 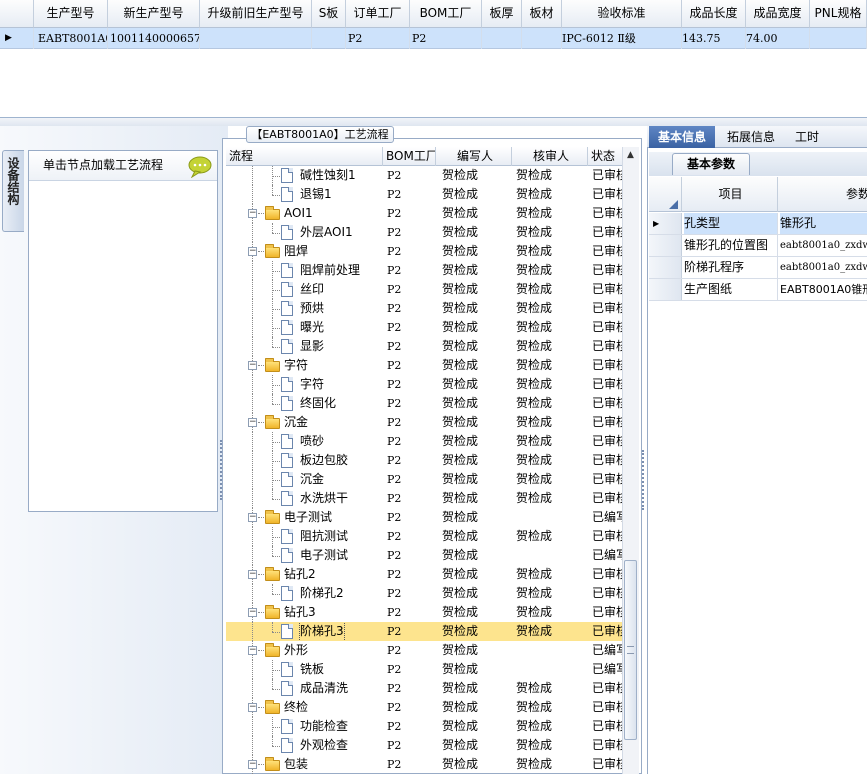 What do you see at coordinates (276, 727) in the screenshot?
I see `tree-connector` at bounding box center [276, 727].